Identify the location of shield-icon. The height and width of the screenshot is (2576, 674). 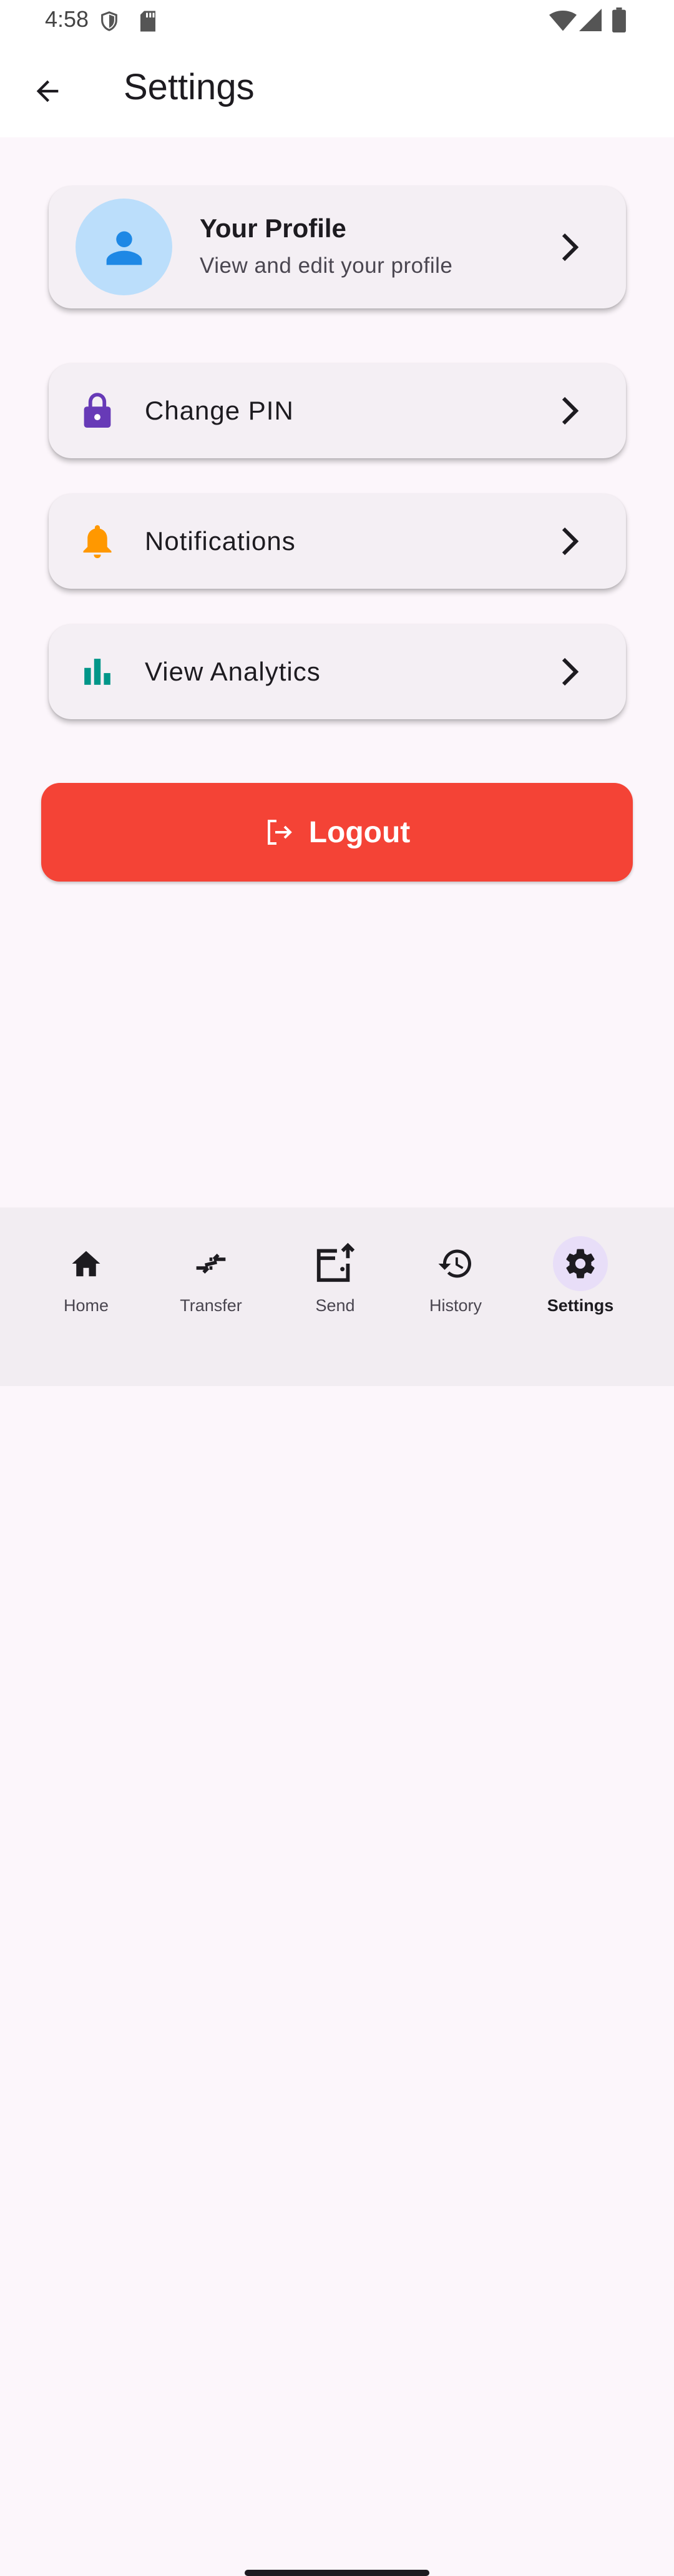
(109, 21).